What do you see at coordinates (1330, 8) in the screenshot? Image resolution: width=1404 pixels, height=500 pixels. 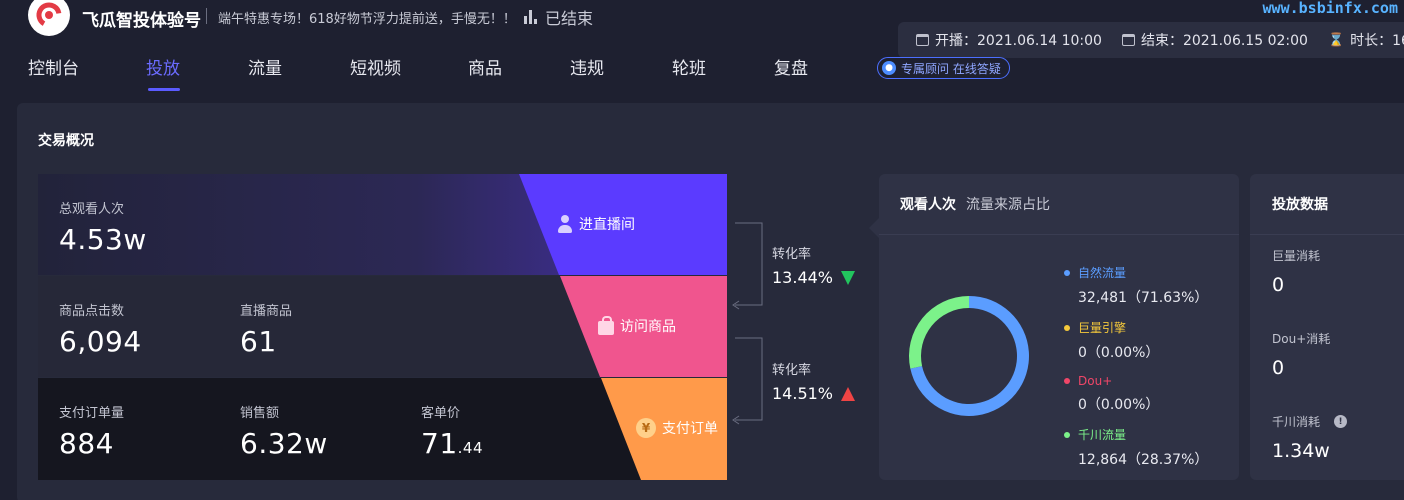 I see `watermark: www.bsbinfx.com` at bounding box center [1330, 8].